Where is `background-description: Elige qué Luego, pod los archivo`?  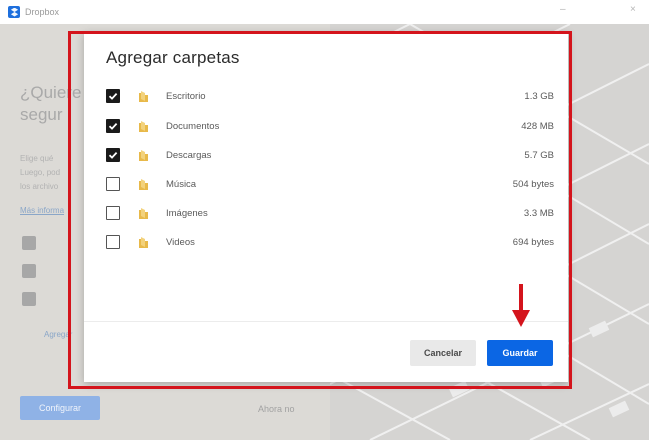 background-description: Elige qué Luego, pod los archivo is located at coordinates (40, 172).